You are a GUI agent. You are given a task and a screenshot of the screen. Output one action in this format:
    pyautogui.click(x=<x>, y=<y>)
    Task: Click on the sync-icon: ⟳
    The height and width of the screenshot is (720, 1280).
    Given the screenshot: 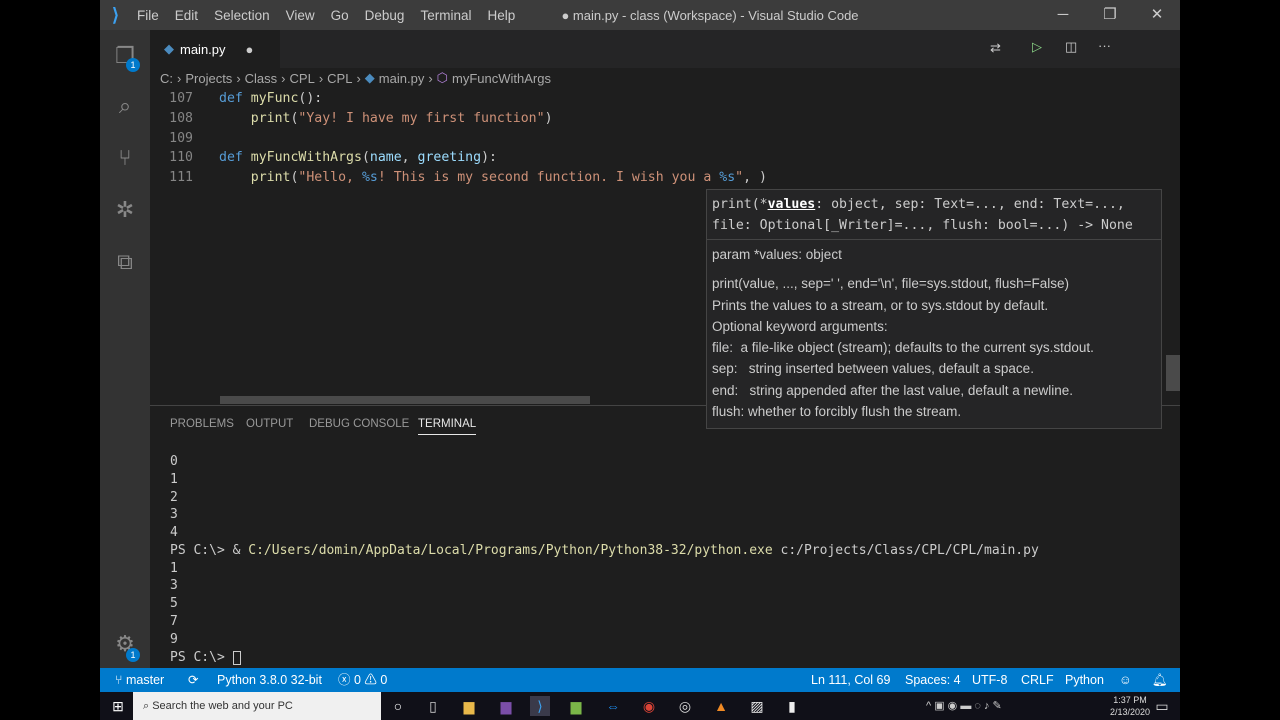 What is the action you would take?
    pyautogui.click(x=193, y=680)
    